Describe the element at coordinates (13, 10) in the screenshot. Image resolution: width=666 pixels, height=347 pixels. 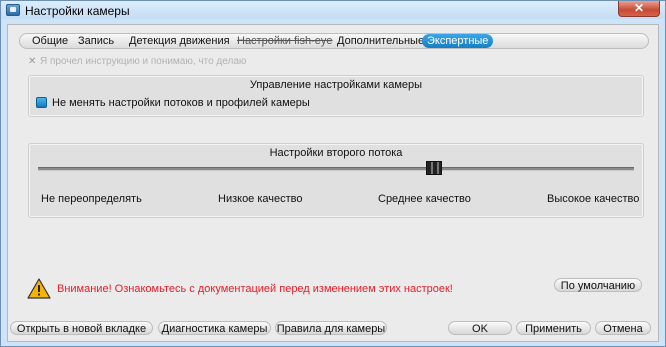
I see `app-icon` at that location.